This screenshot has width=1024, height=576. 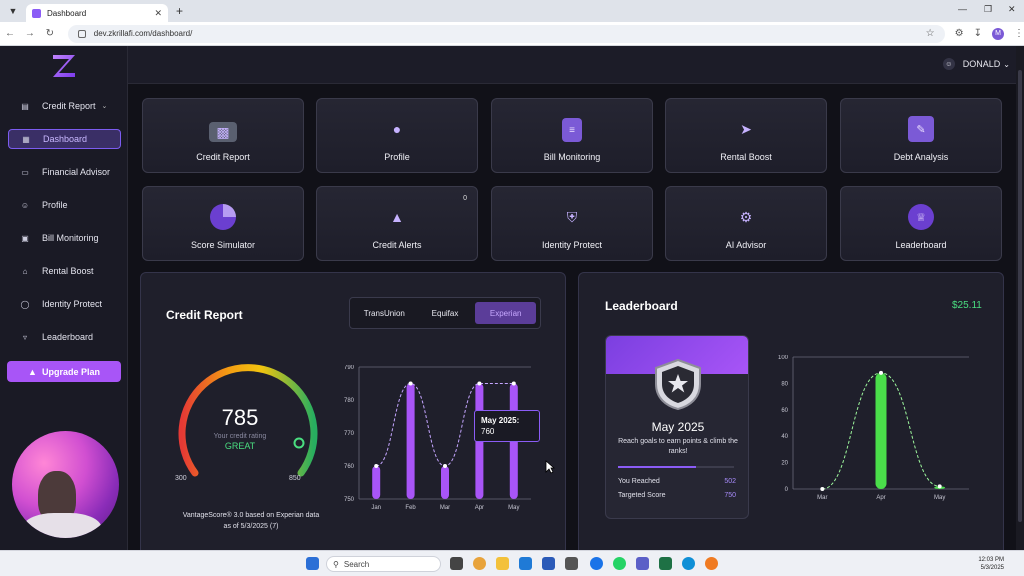 What do you see at coordinates (397, 223) in the screenshot?
I see `card-credit-alerts: 0 ▲ Credit Alerts` at bounding box center [397, 223].